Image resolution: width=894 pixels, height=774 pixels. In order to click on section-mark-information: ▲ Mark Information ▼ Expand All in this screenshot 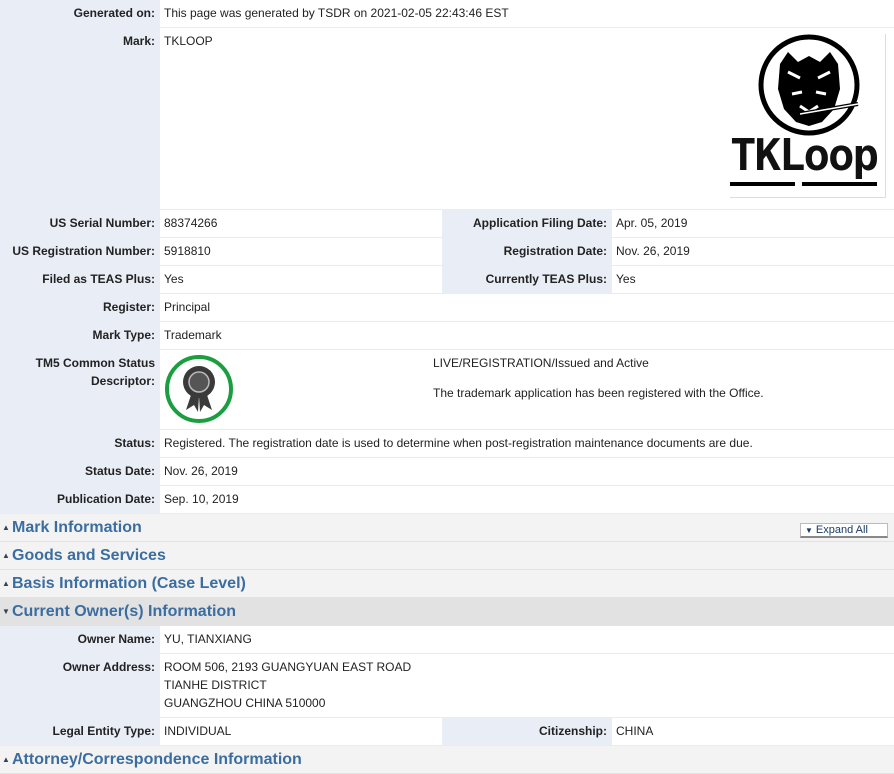, I will do `click(447, 528)`.